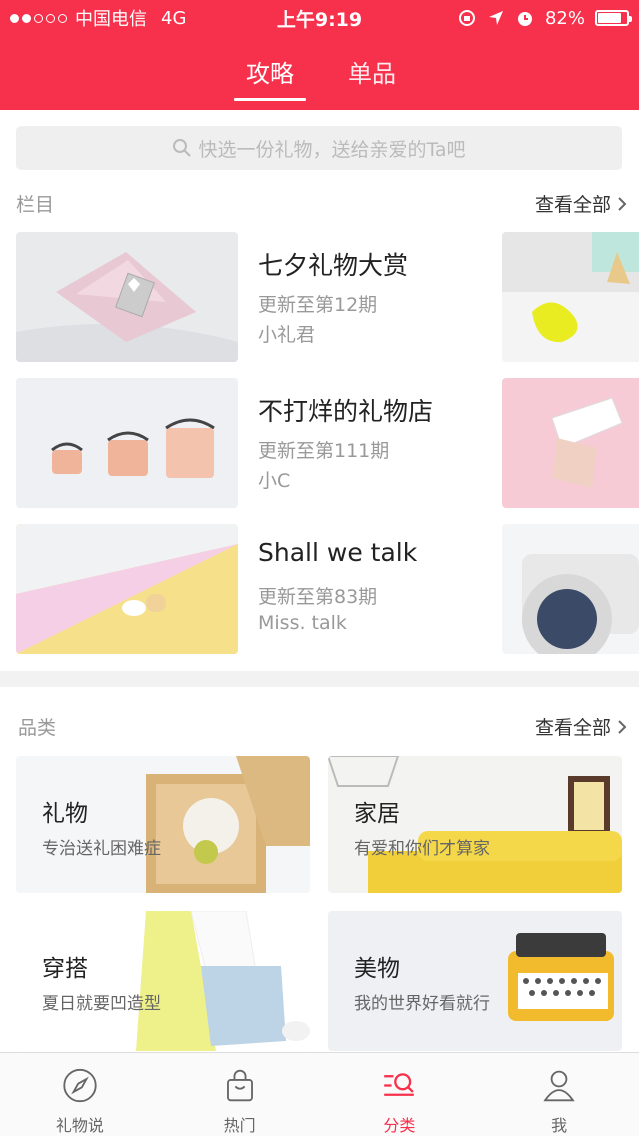 This screenshot has width=639, height=1136. I want to click on network-type: 4G, so click(174, 18).